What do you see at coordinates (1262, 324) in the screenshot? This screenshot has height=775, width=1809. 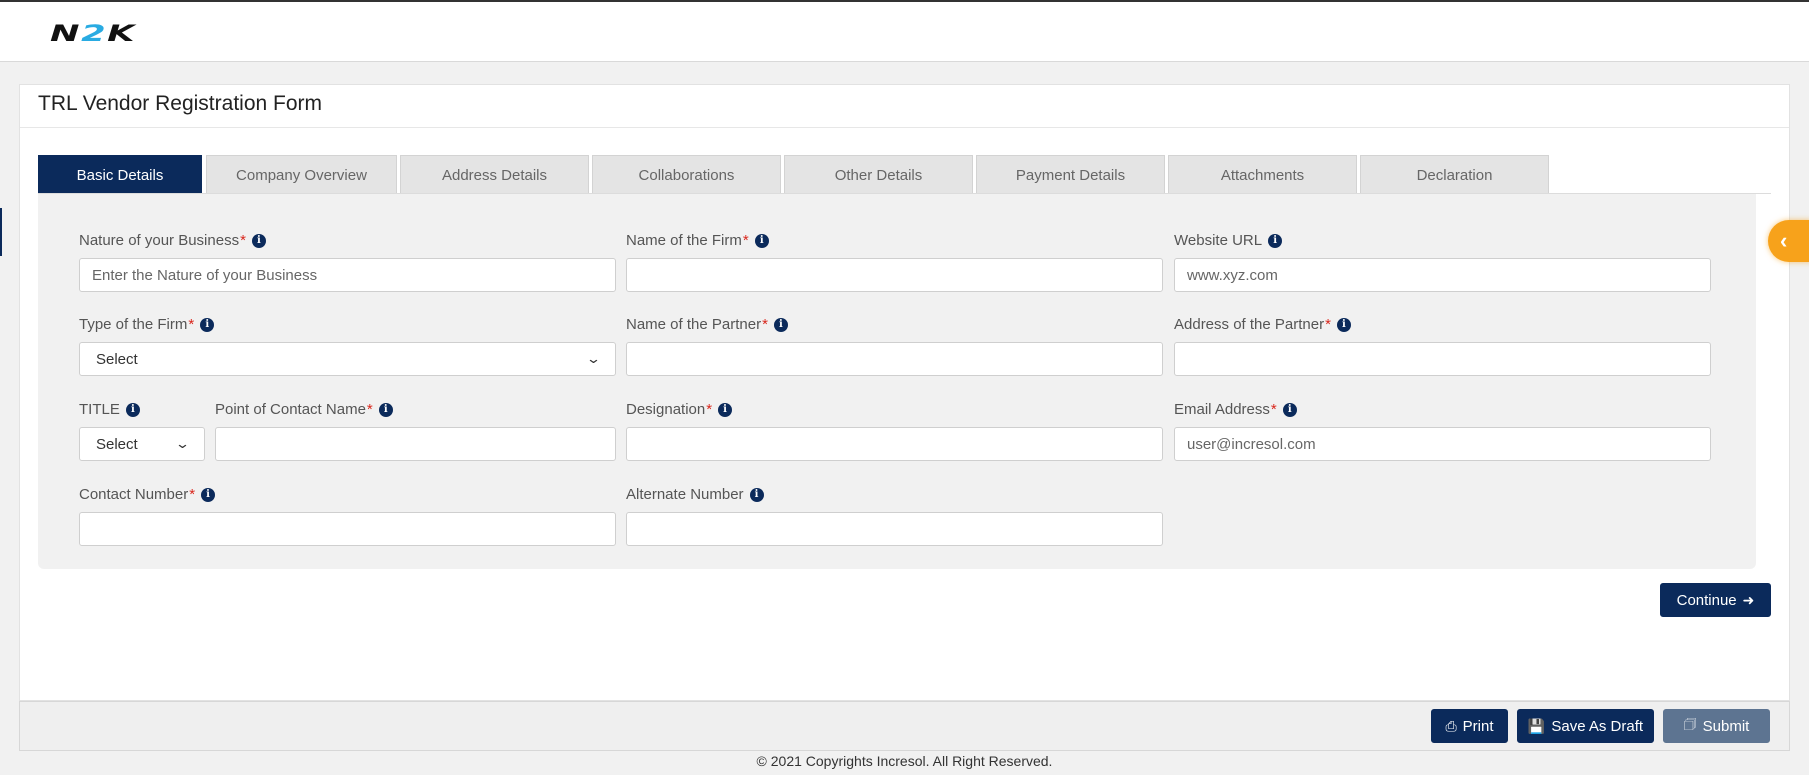 I see `partner-address-label: Address of the Partner * i` at bounding box center [1262, 324].